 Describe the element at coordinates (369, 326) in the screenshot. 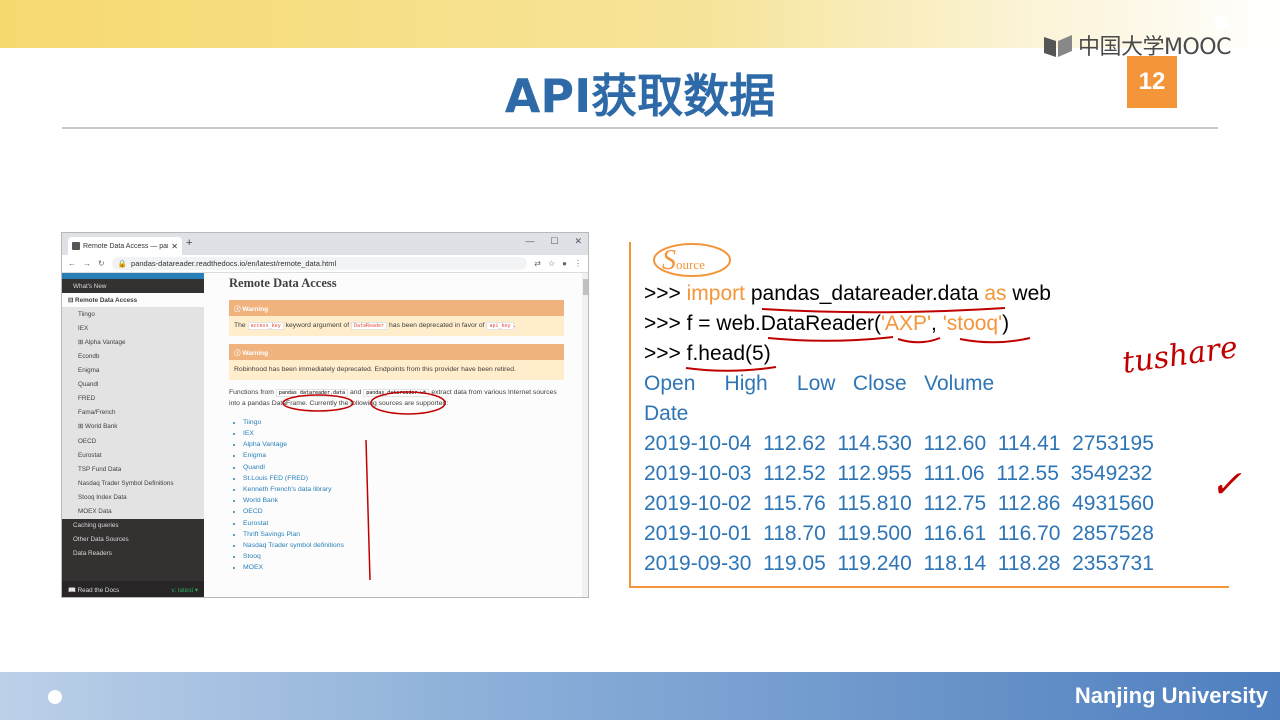

I see `inline-code: DataReader` at that location.